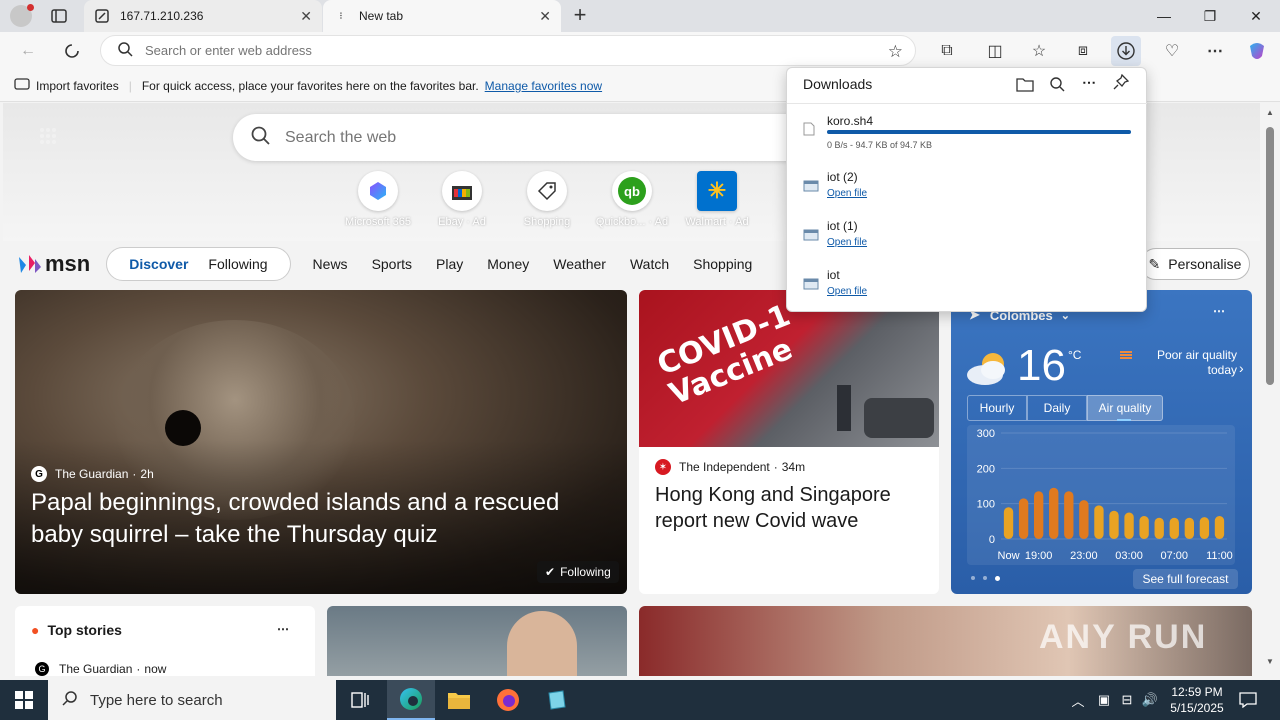 The height and width of the screenshot is (720, 1280). What do you see at coordinates (462, 191) in the screenshot?
I see `ebay-icon` at bounding box center [462, 191].